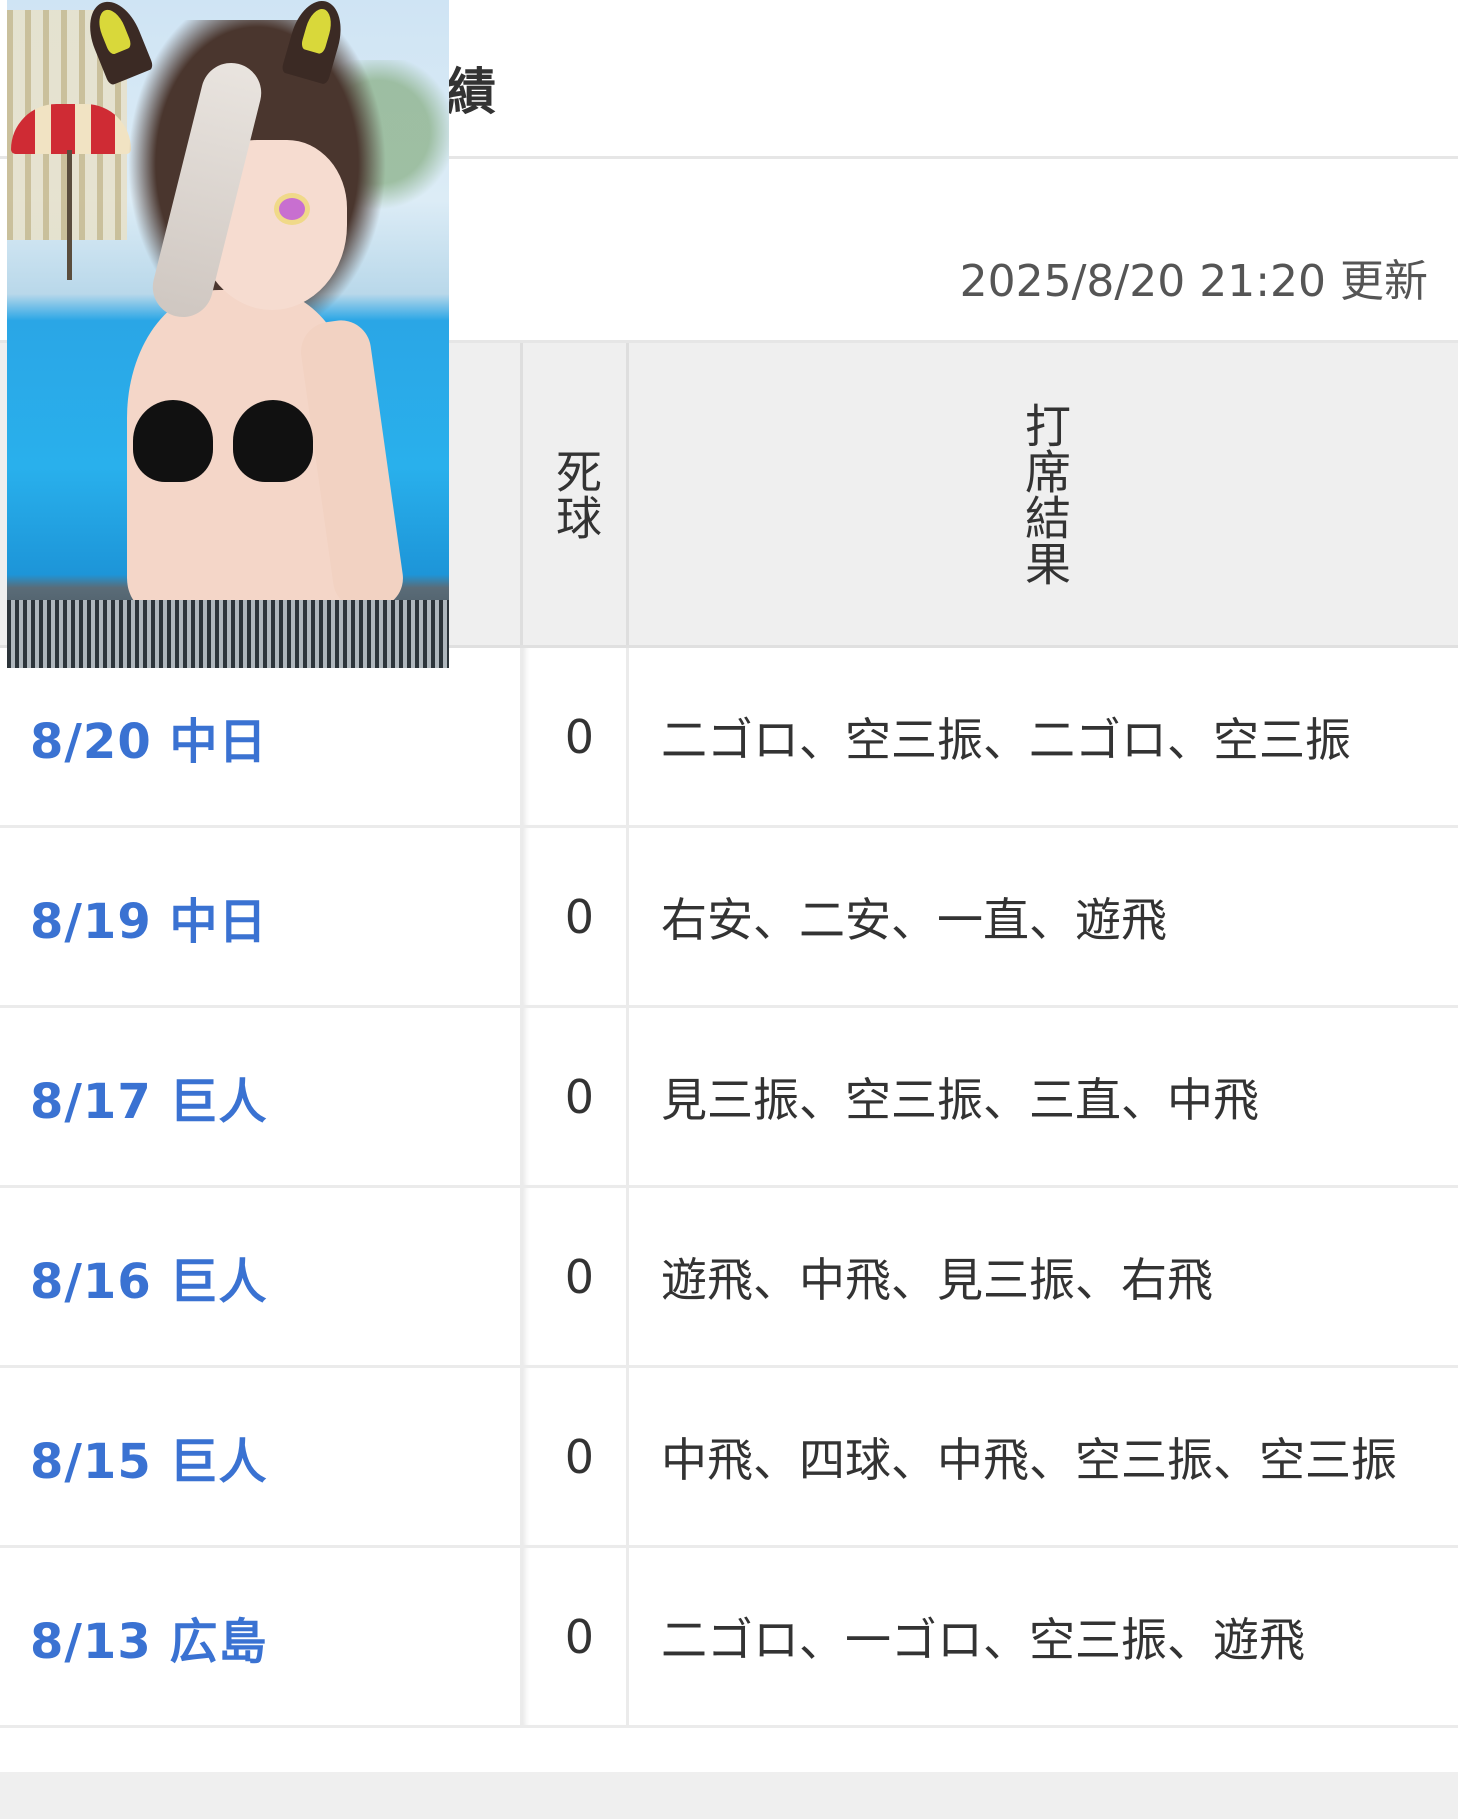  I want to click on table-row: 8/16 巨人 0 遊飛、中飛、見三振、右飛, so click(729, 1278).